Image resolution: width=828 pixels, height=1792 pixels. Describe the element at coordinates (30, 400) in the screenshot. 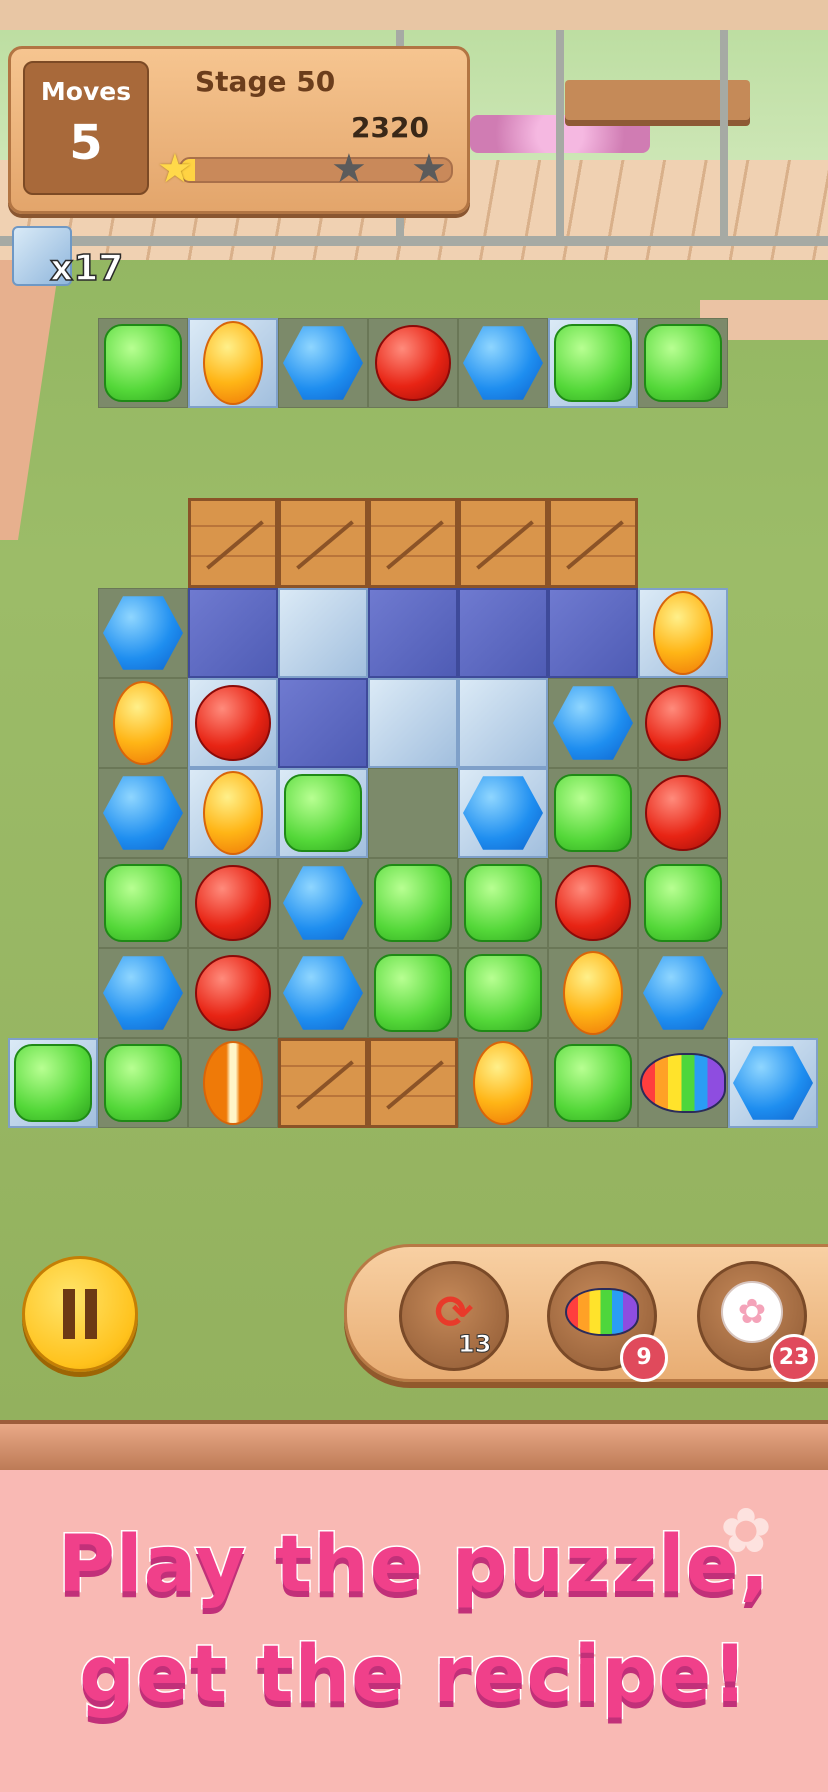

I see `garden-path` at that location.